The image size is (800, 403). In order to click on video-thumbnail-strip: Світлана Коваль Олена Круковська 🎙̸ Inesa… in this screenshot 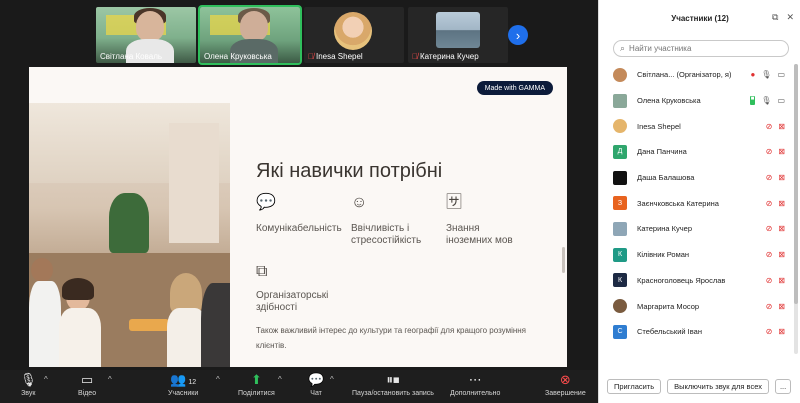, I will do `click(302, 35)`.